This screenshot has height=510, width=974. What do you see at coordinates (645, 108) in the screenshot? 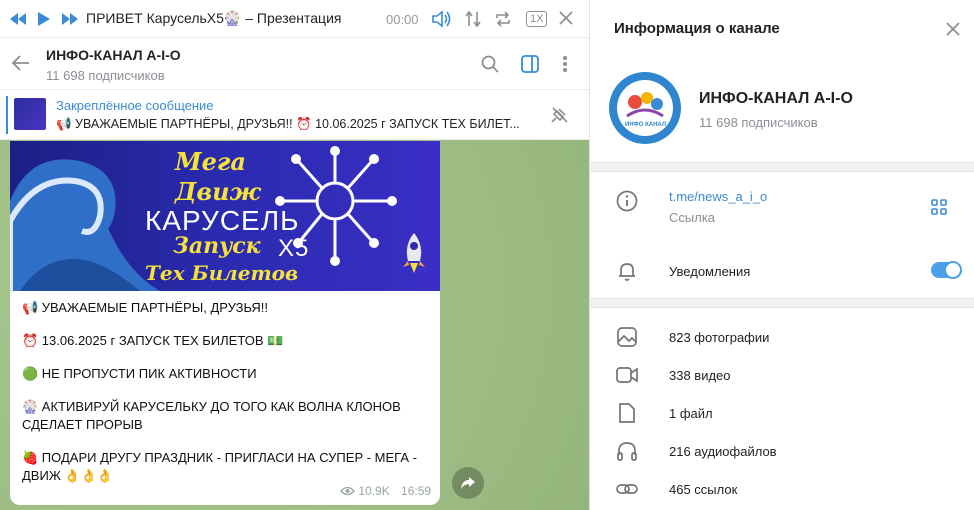
I see `channel-avatar: ИНФО КАНАЛ` at bounding box center [645, 108].